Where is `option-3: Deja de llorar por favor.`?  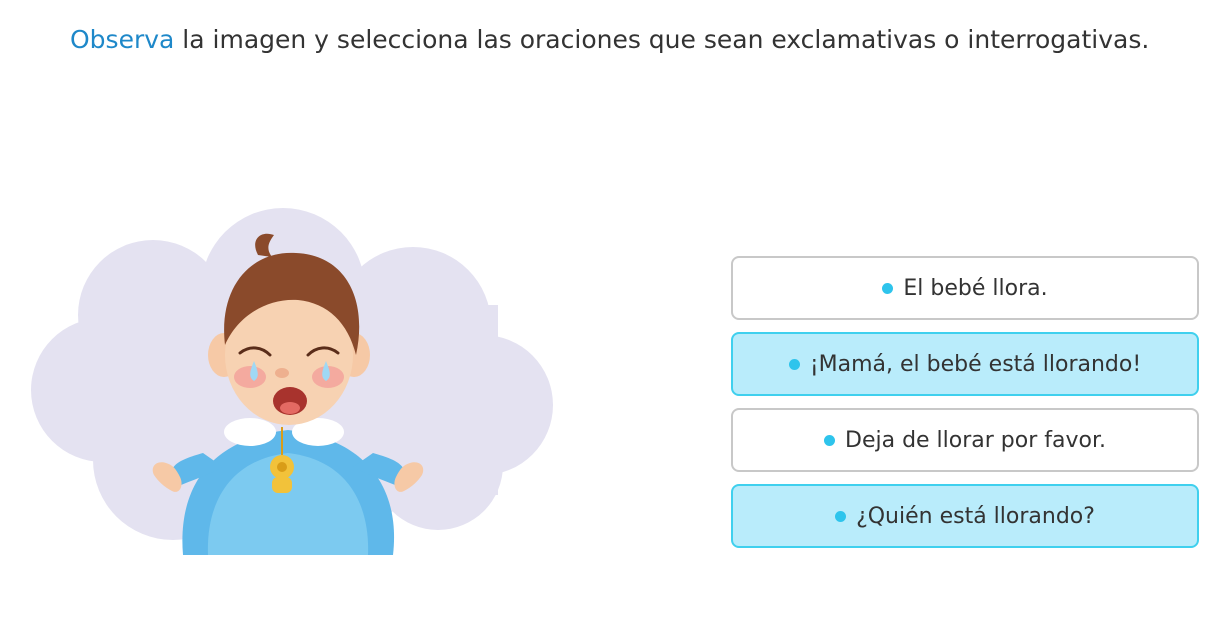
option-3: Deja de llorar por favor. is located at coordinates (965, 440).